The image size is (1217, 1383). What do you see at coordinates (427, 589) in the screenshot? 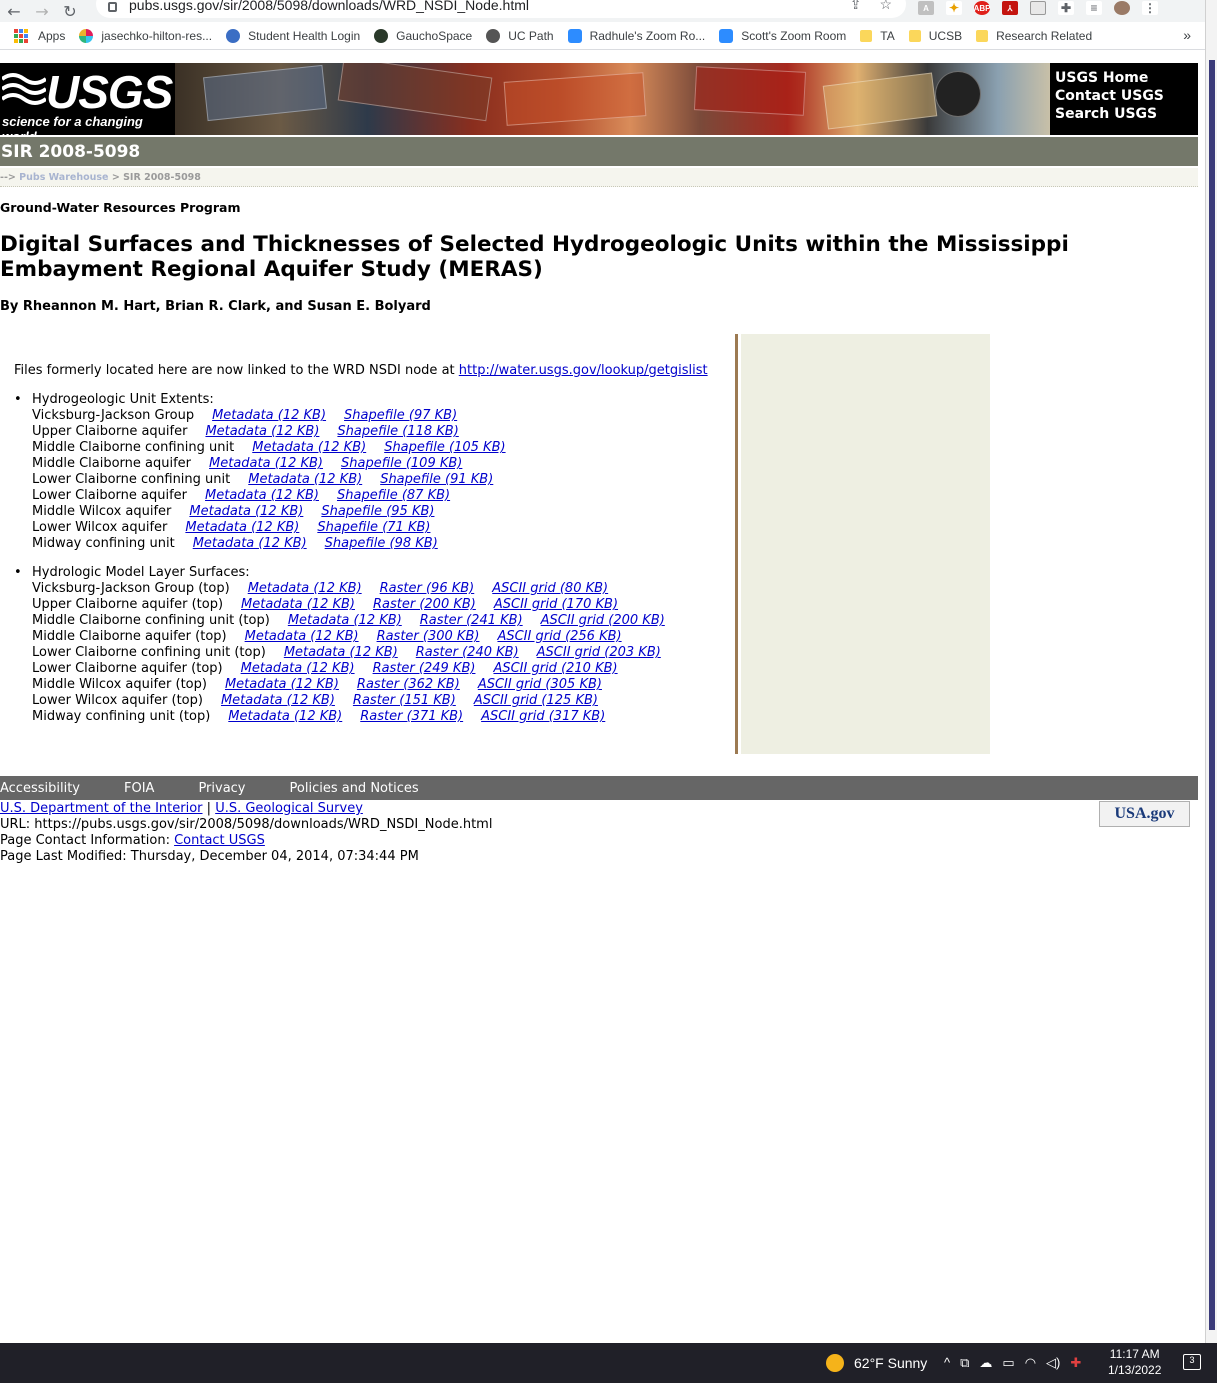
I see `raster-link: Raster (96 KB)` at bounding box center [427, 589].